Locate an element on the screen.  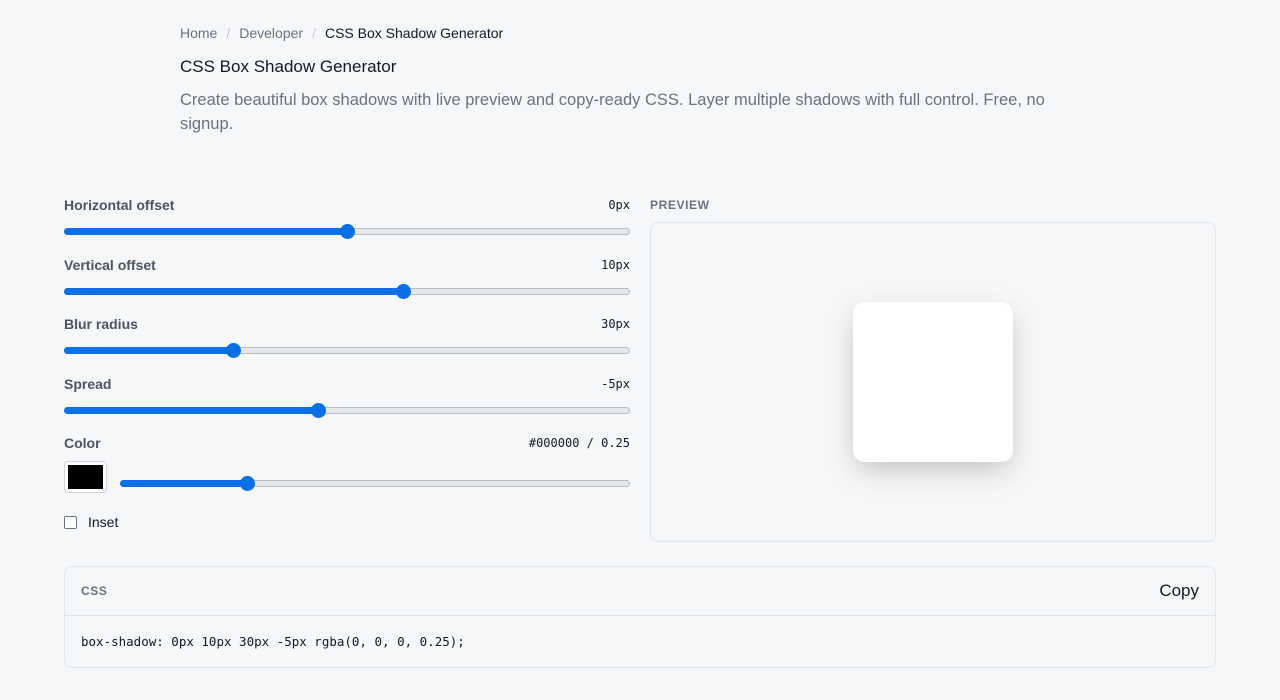
horizontal-offset-label: Horizontal offset is located at coordinates (119, 205).